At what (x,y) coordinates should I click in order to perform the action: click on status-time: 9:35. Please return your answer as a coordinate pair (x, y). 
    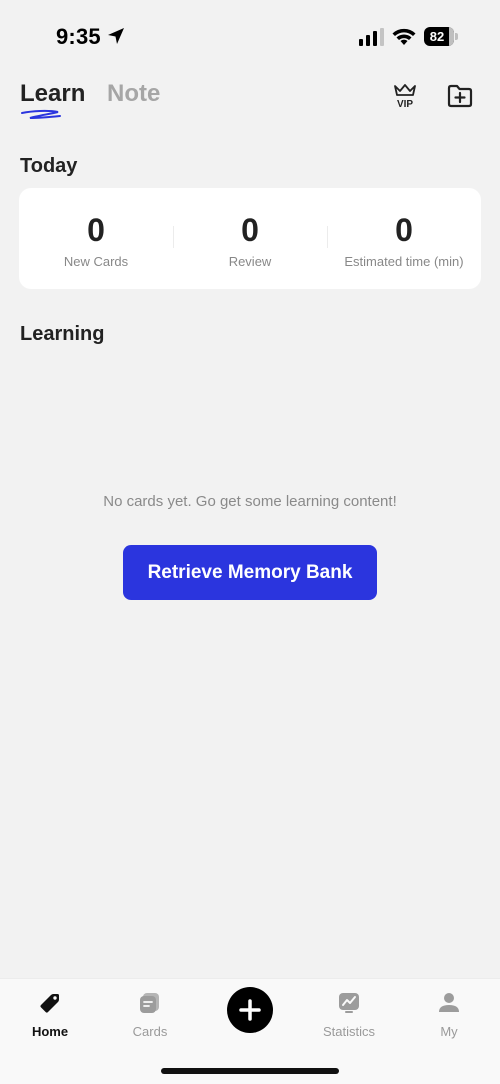
    Looking at the image, I should click on (78, 36).